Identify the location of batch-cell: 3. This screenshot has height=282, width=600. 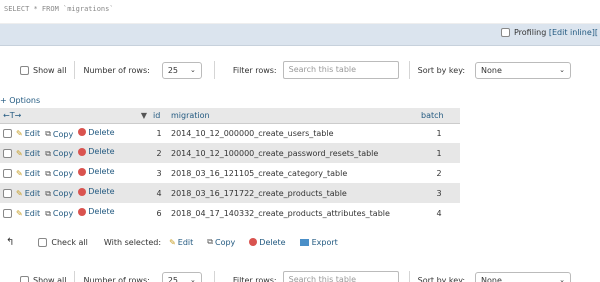
(439, 193).